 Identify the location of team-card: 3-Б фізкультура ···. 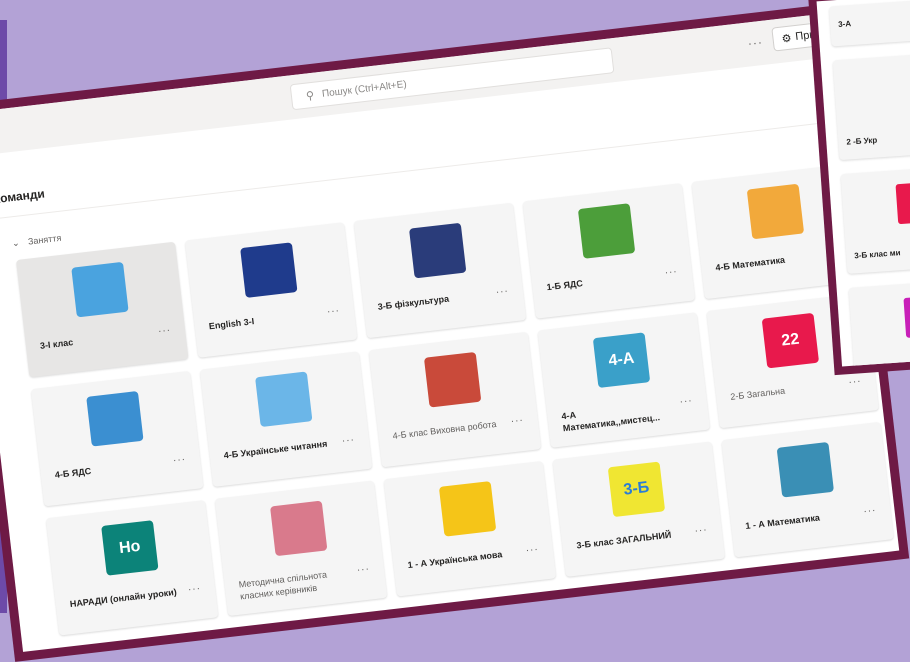
(440, 270).